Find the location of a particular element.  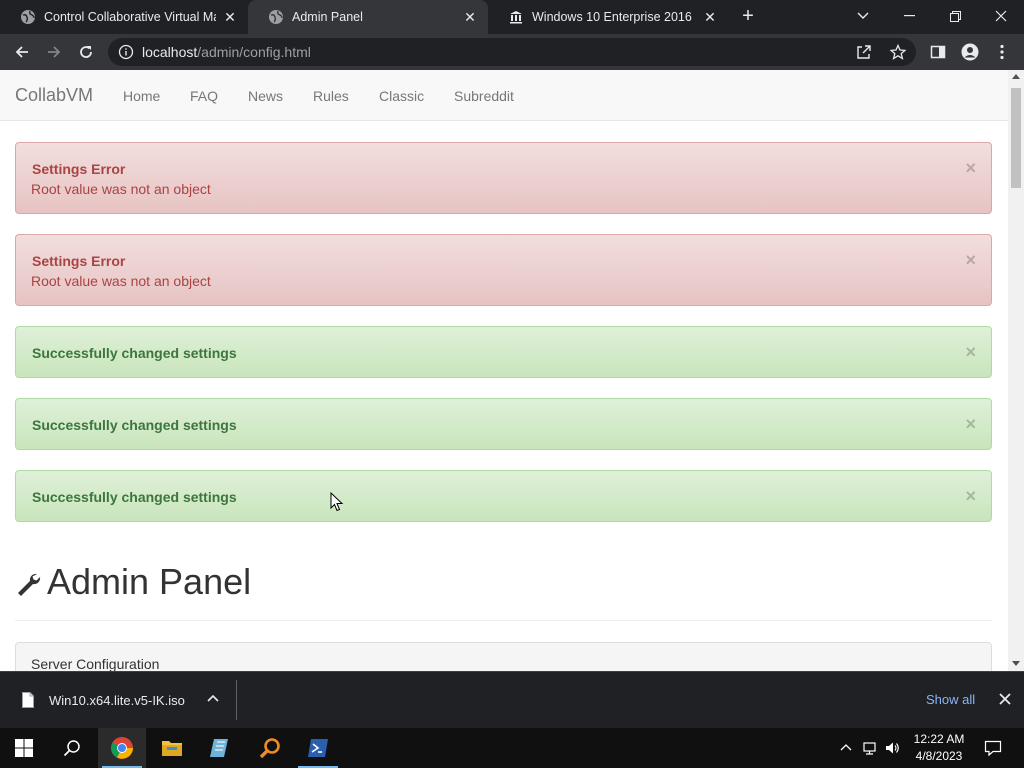

scroll-down-arrow-icon is located at coordinates (1016, 663).